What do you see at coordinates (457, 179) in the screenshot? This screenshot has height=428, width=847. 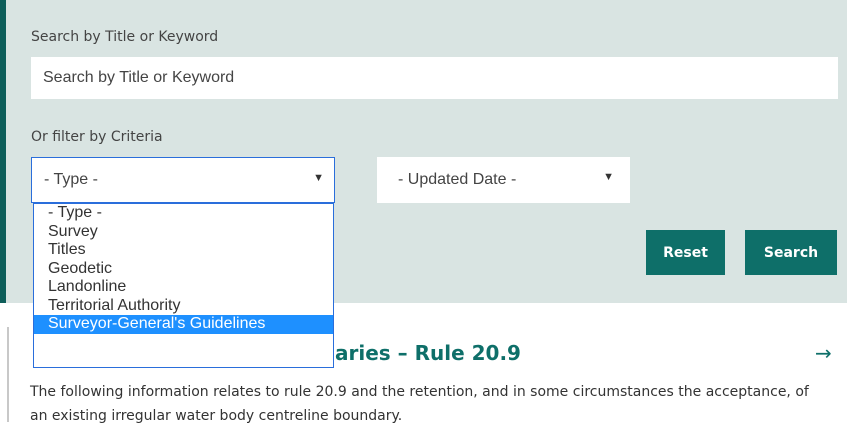 I see `updated-date-select-value: - Updated Date -` at bounding box center [457, 179].